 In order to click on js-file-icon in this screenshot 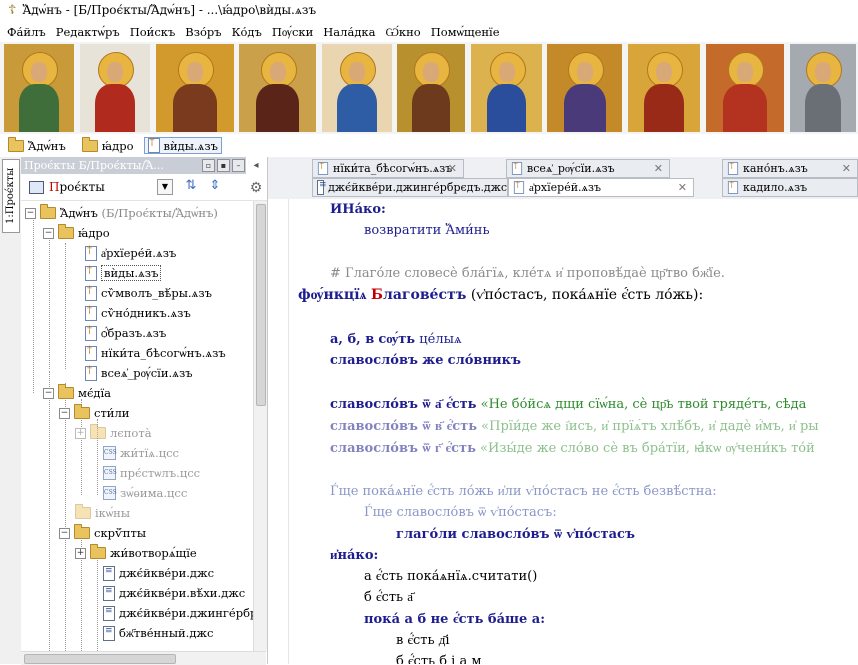, I will do `click(109, 613)`.